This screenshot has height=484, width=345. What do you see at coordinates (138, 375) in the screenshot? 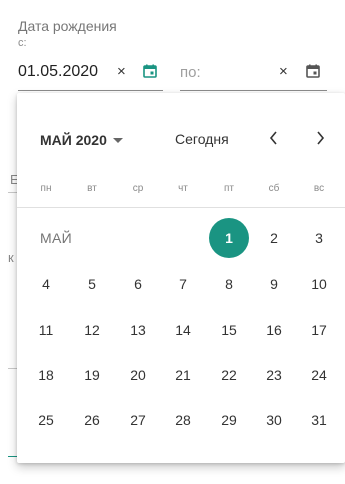
I see `calendar-day: 20` at bounding box center [138, 375].